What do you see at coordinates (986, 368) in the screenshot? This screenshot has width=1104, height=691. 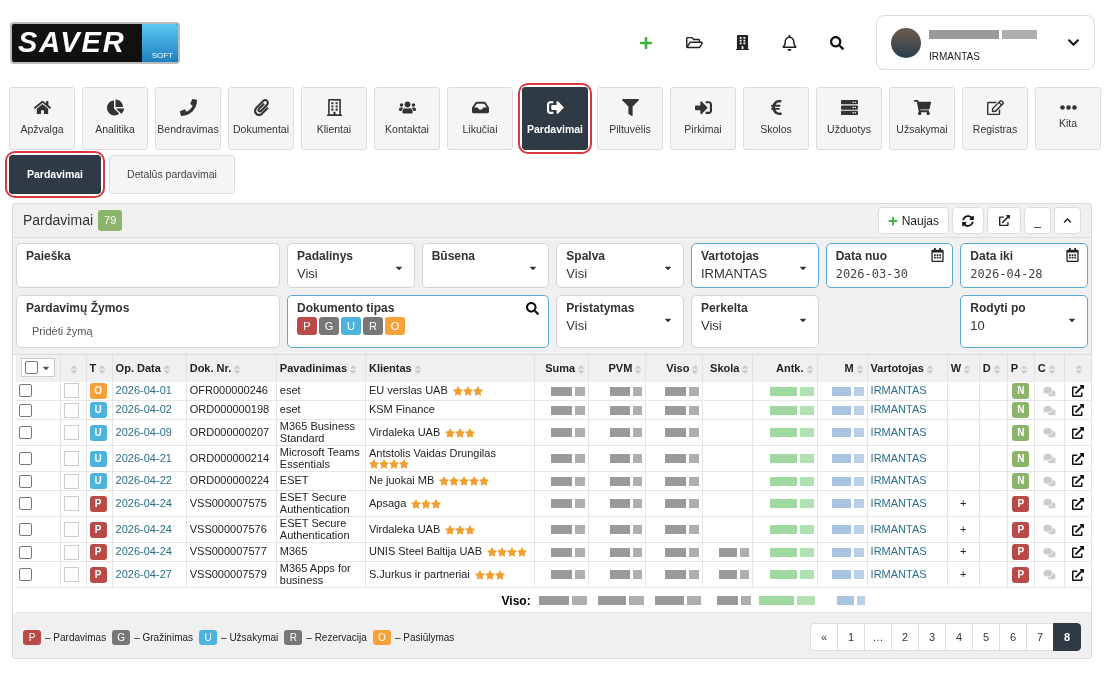 I see `column-header: D` at bounding box center [986, 368].